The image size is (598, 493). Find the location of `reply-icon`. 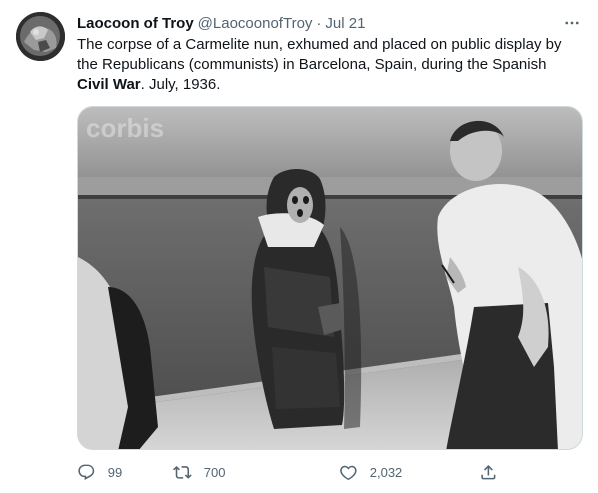

reply-icon is located at coordinates (86, 472).